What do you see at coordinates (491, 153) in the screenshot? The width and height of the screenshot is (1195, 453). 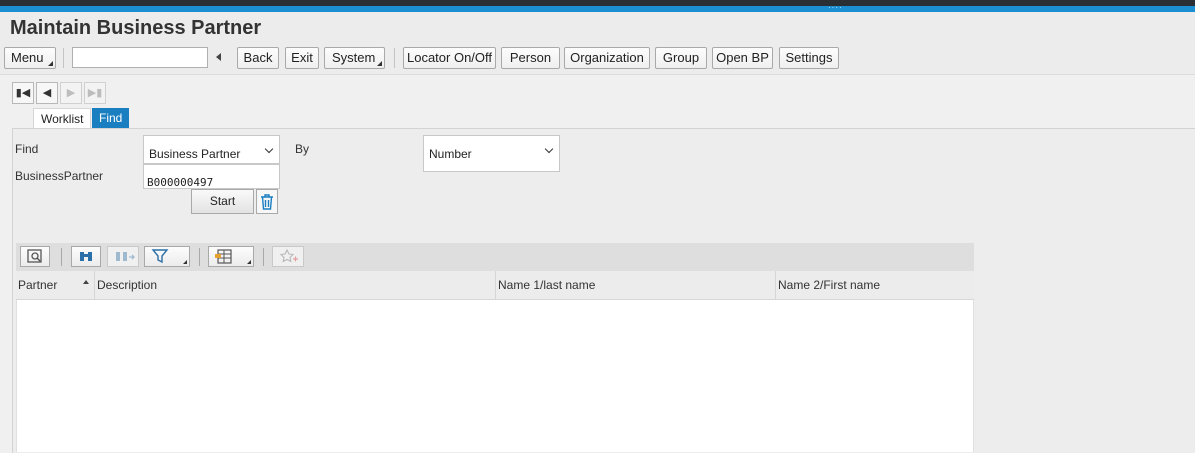 I see `search-by-select: Number` at bounding box center [491, 153].